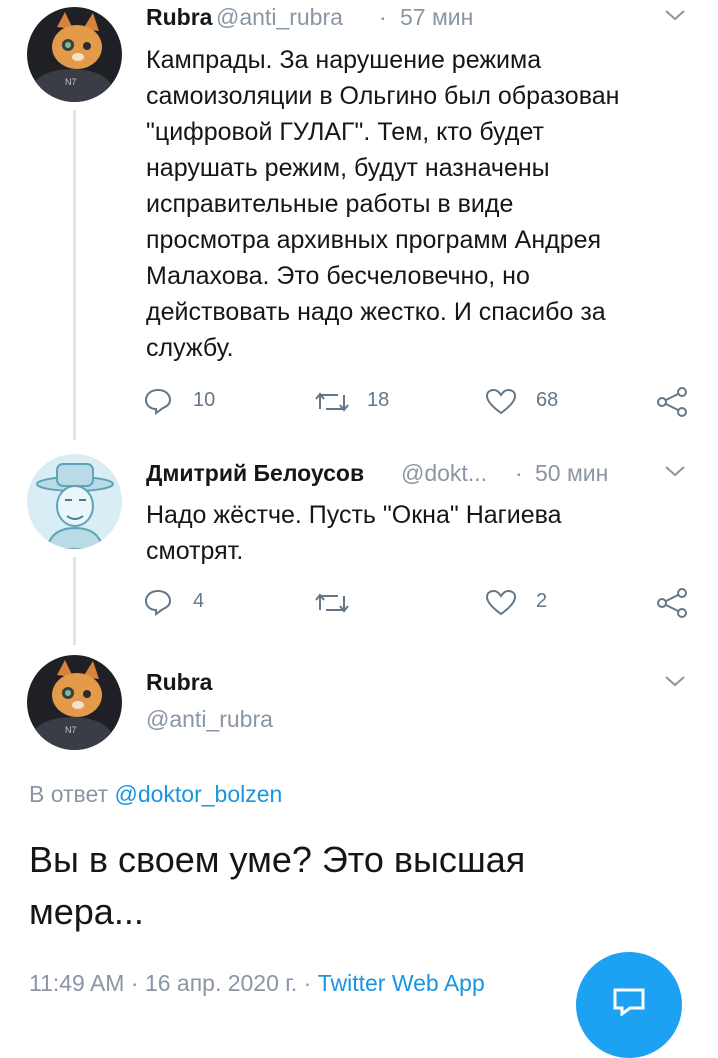  I want to click on reply-to-link: @doktor_bolzen, so click(198, 794).